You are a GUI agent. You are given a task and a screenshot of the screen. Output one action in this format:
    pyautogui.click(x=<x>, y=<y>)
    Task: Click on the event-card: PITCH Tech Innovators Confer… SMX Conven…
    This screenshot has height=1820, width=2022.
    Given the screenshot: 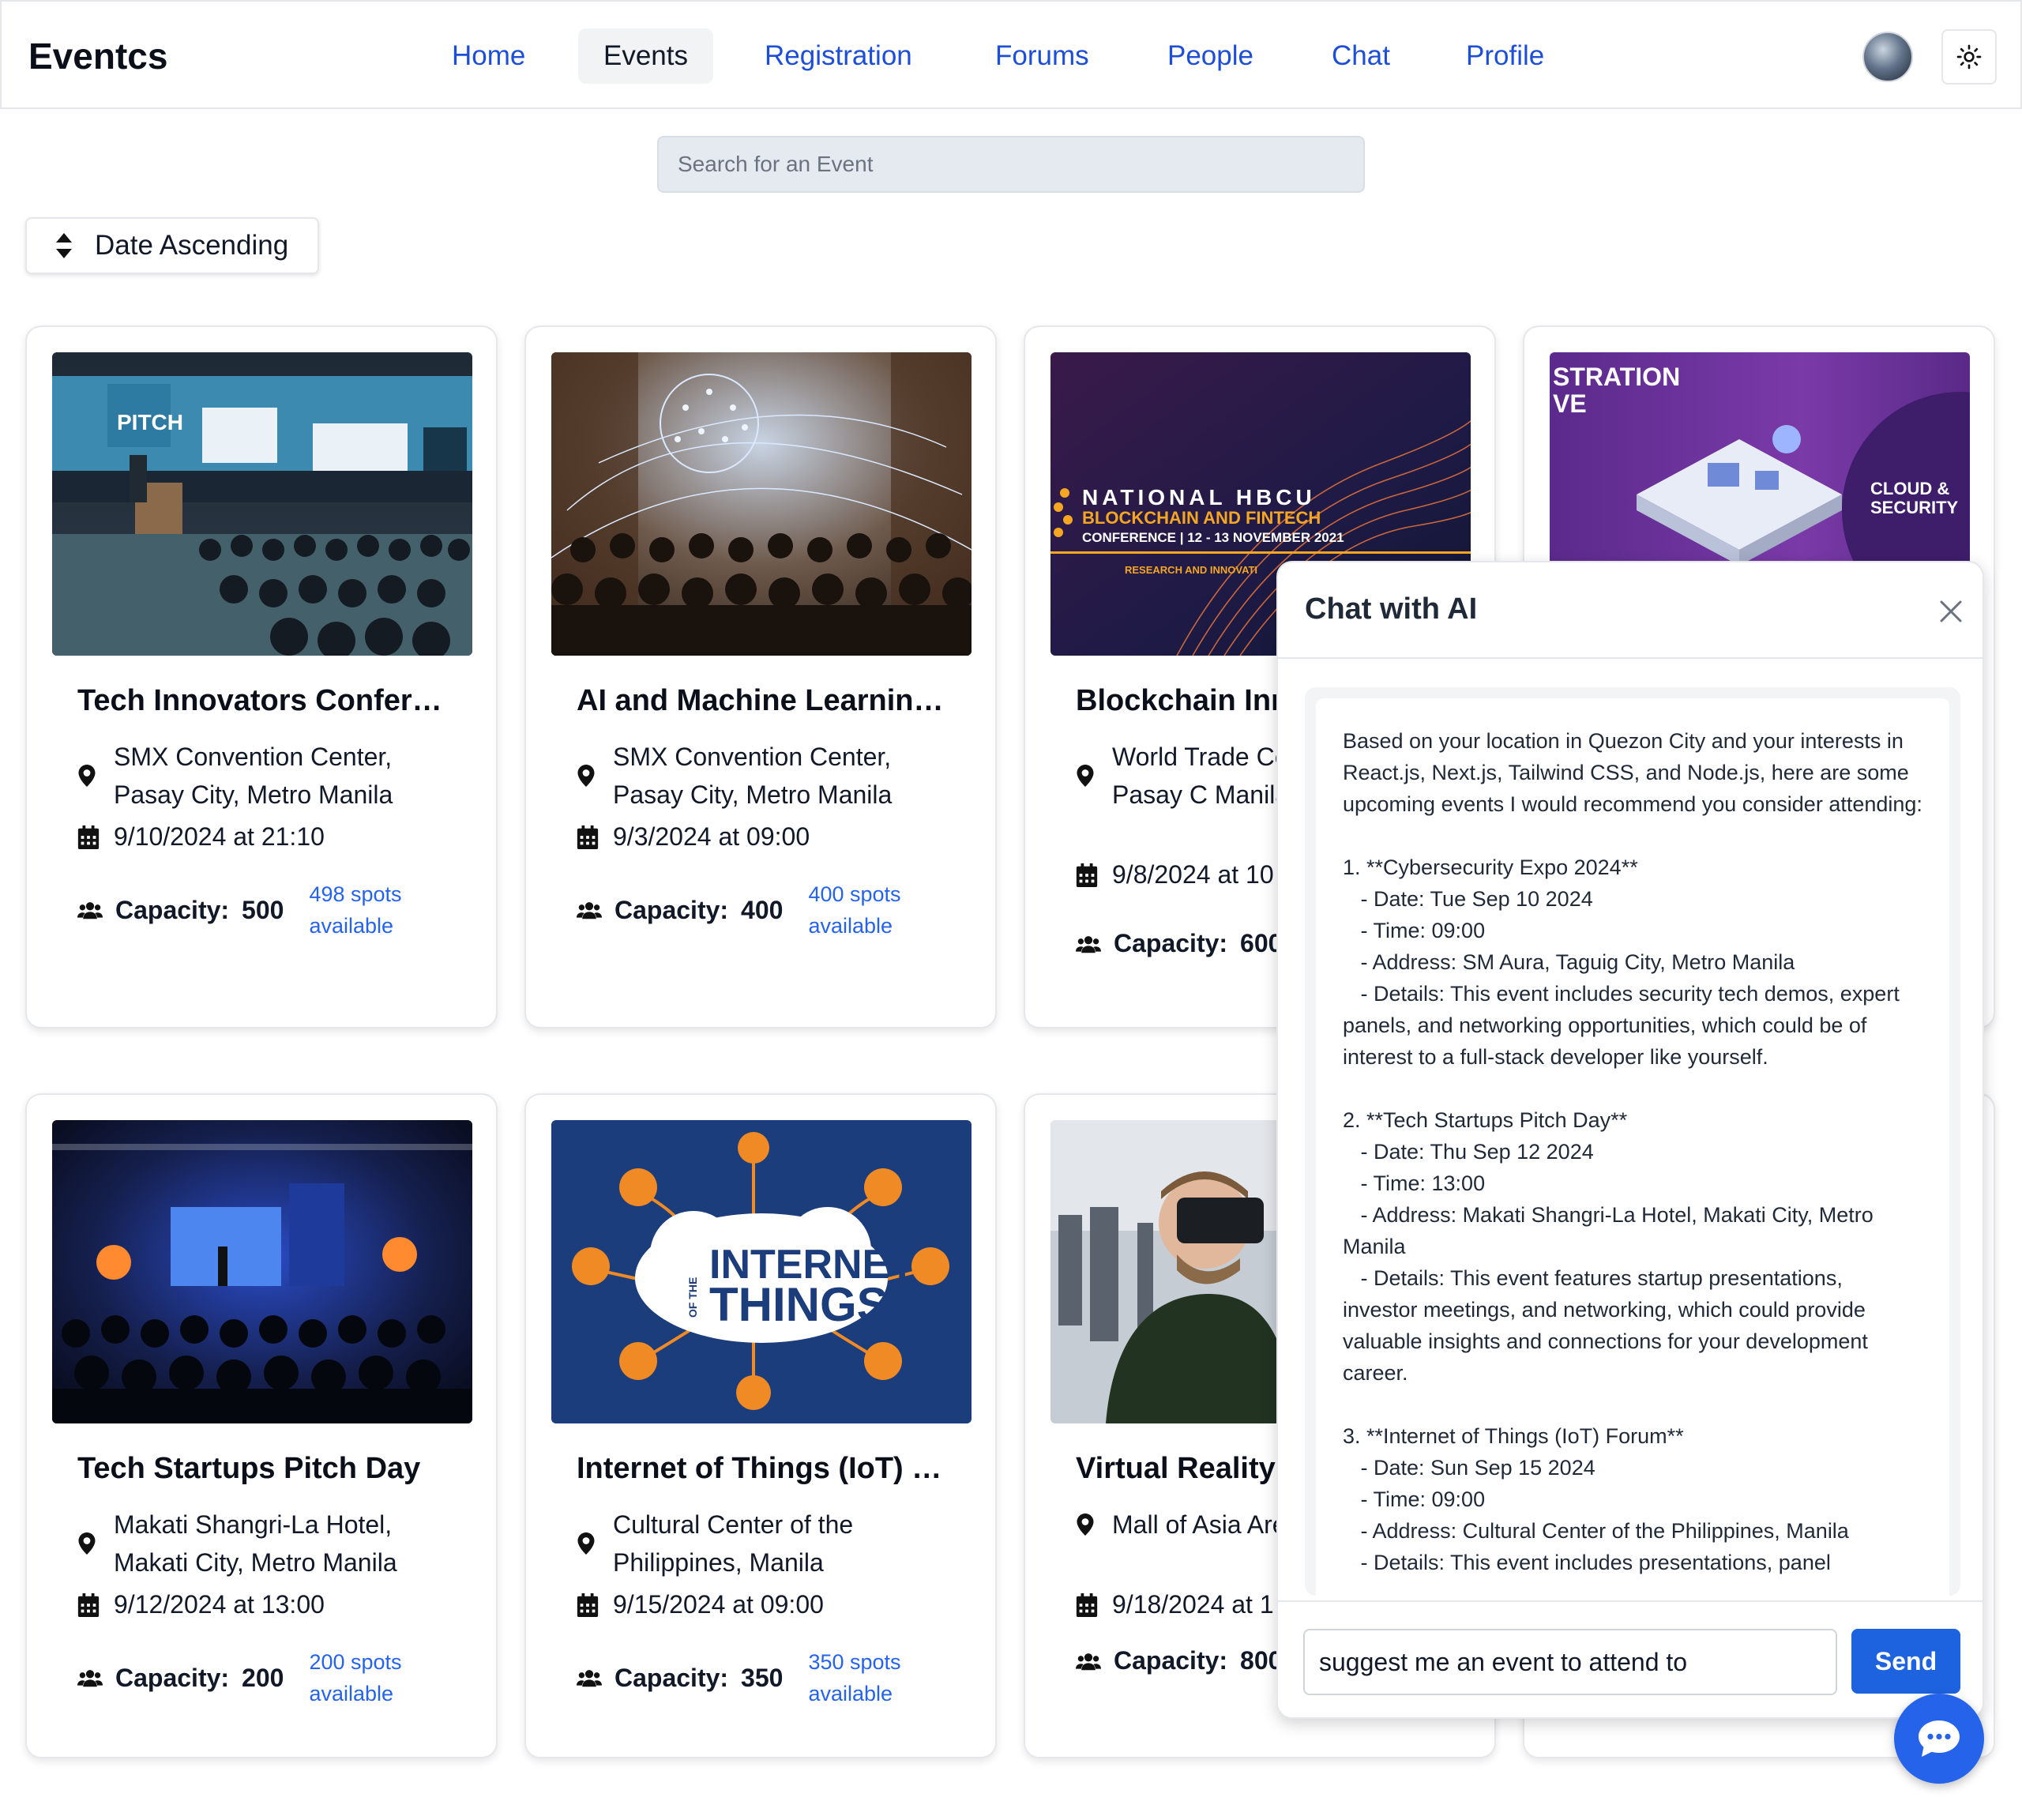 What is the action you would take?
    pyautogui.click(x=261, y=676)
    